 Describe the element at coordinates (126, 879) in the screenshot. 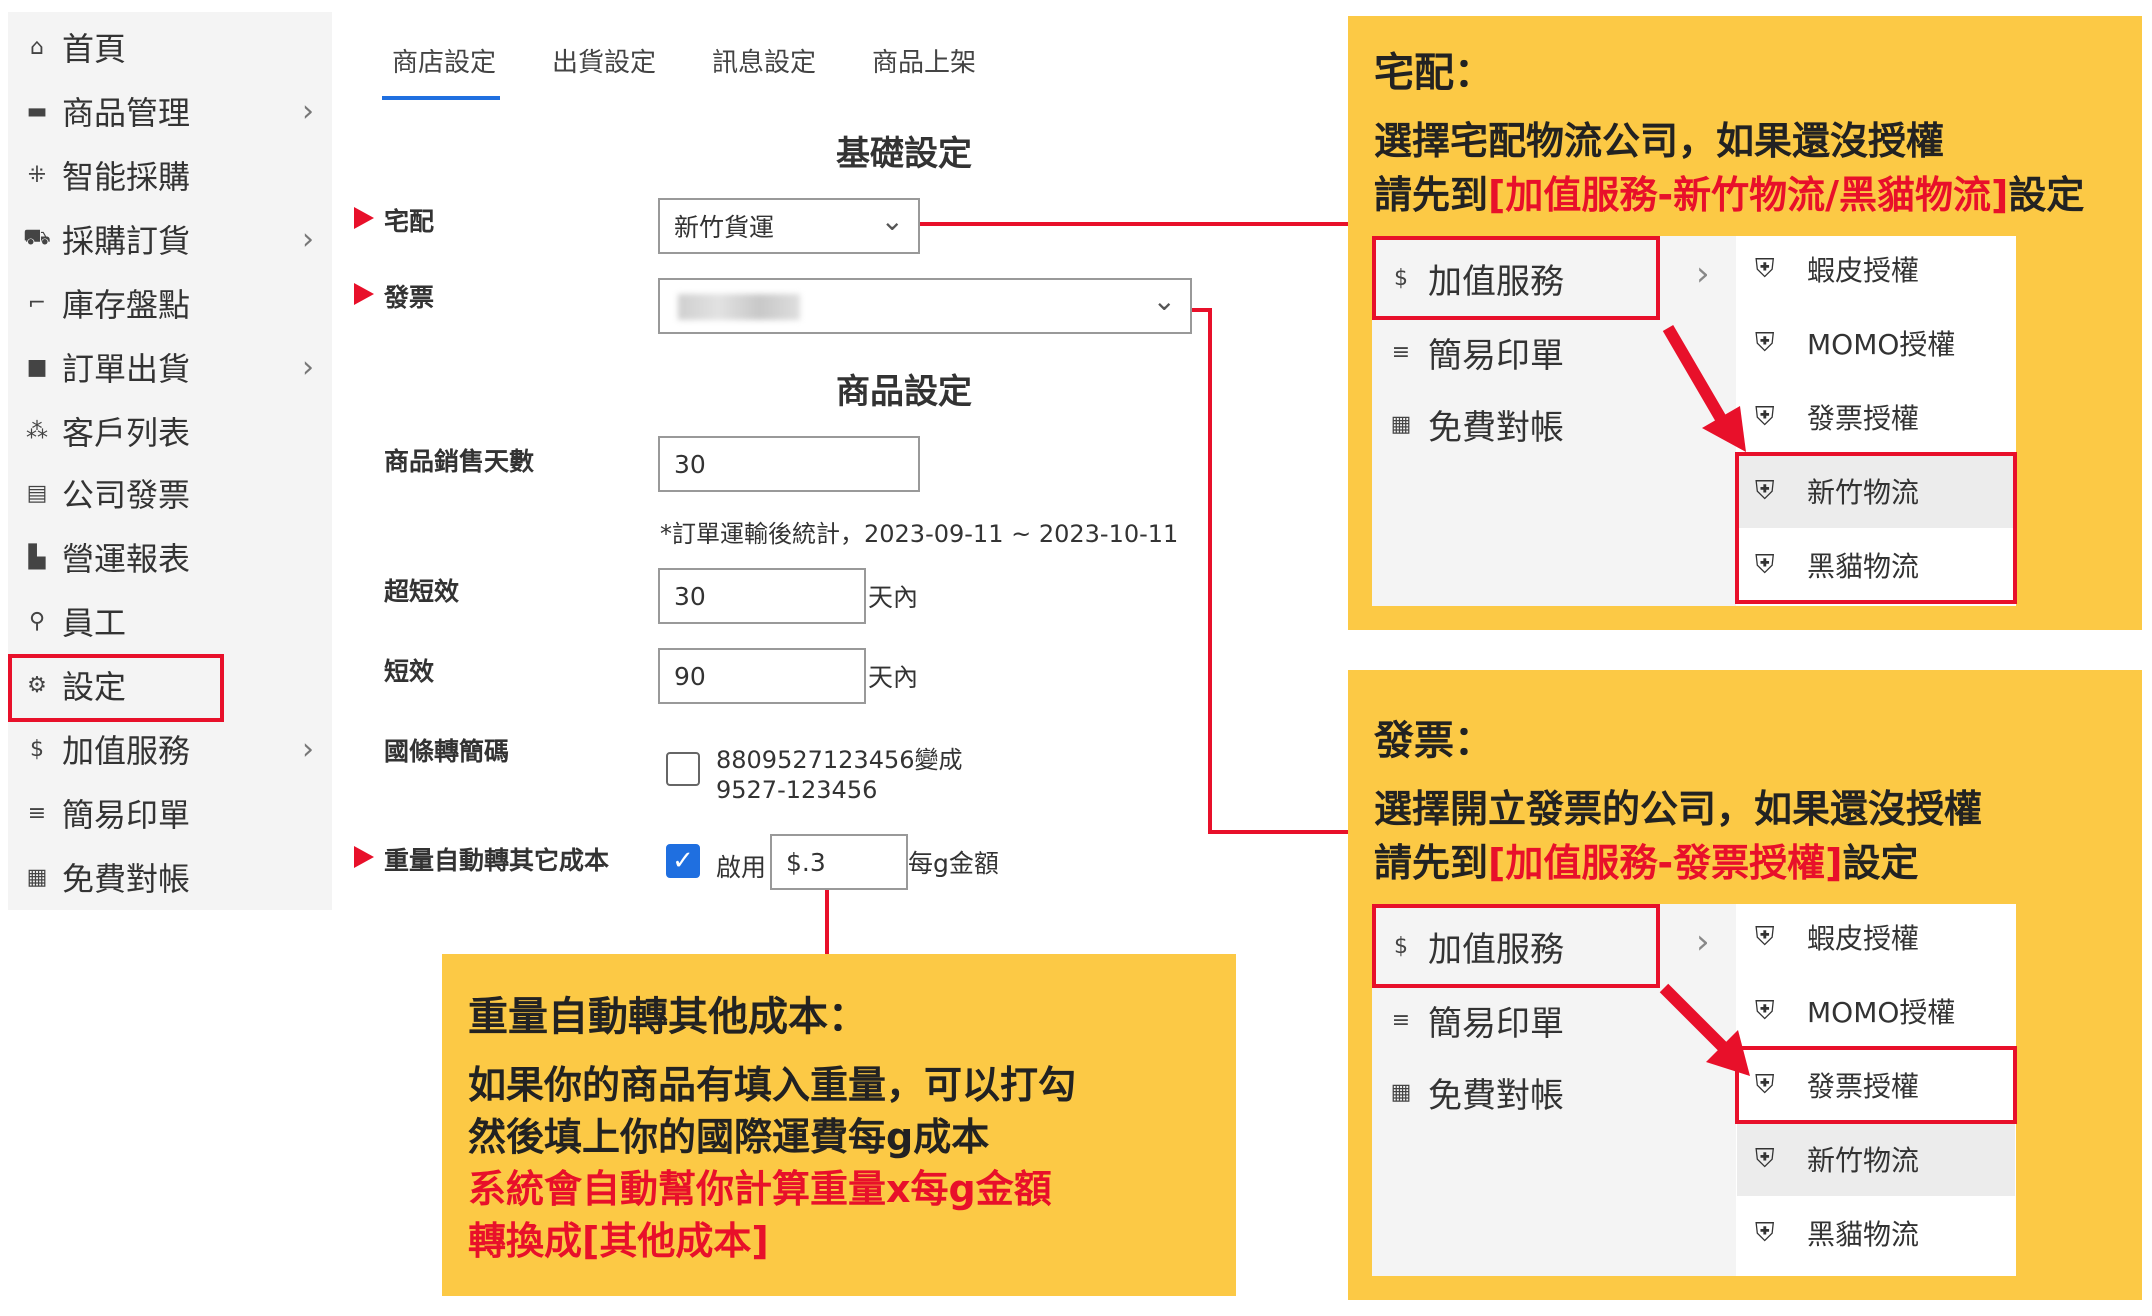

I see `sidebar-item-label: 免費對帳` at that location.